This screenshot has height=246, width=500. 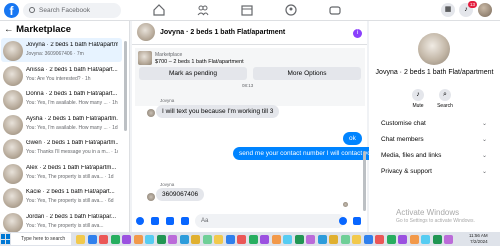 What do you see at coordinates (167, 100) in the screenshot?
I see `message-sender: Jovyna` at bounding box center [167, 100].